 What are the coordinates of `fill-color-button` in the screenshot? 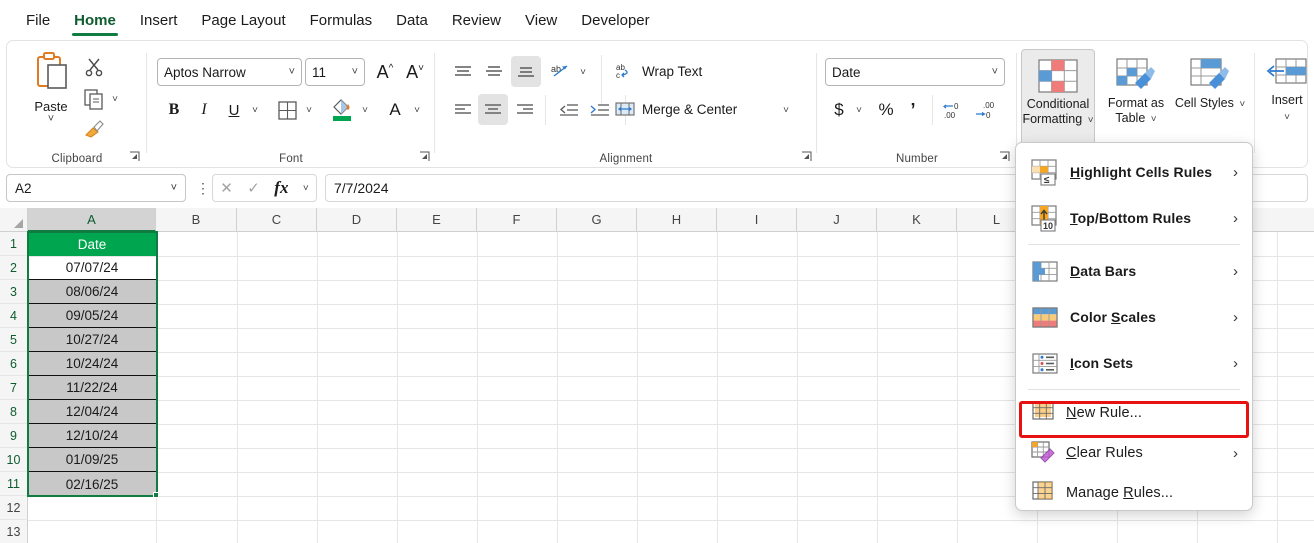 It's located at (342, 109).